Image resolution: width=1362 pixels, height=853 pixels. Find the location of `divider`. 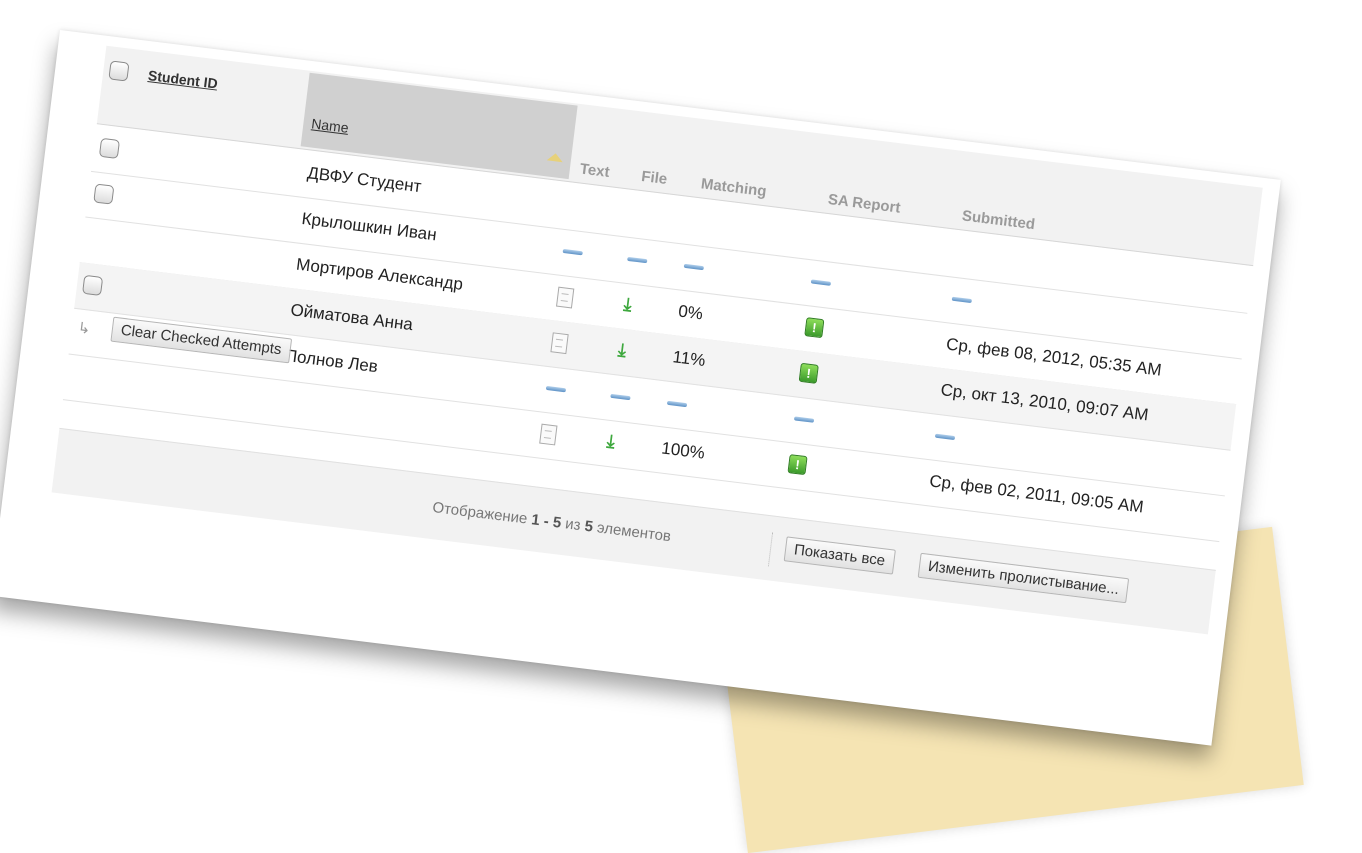

divider is located at coordinates (771, 549).